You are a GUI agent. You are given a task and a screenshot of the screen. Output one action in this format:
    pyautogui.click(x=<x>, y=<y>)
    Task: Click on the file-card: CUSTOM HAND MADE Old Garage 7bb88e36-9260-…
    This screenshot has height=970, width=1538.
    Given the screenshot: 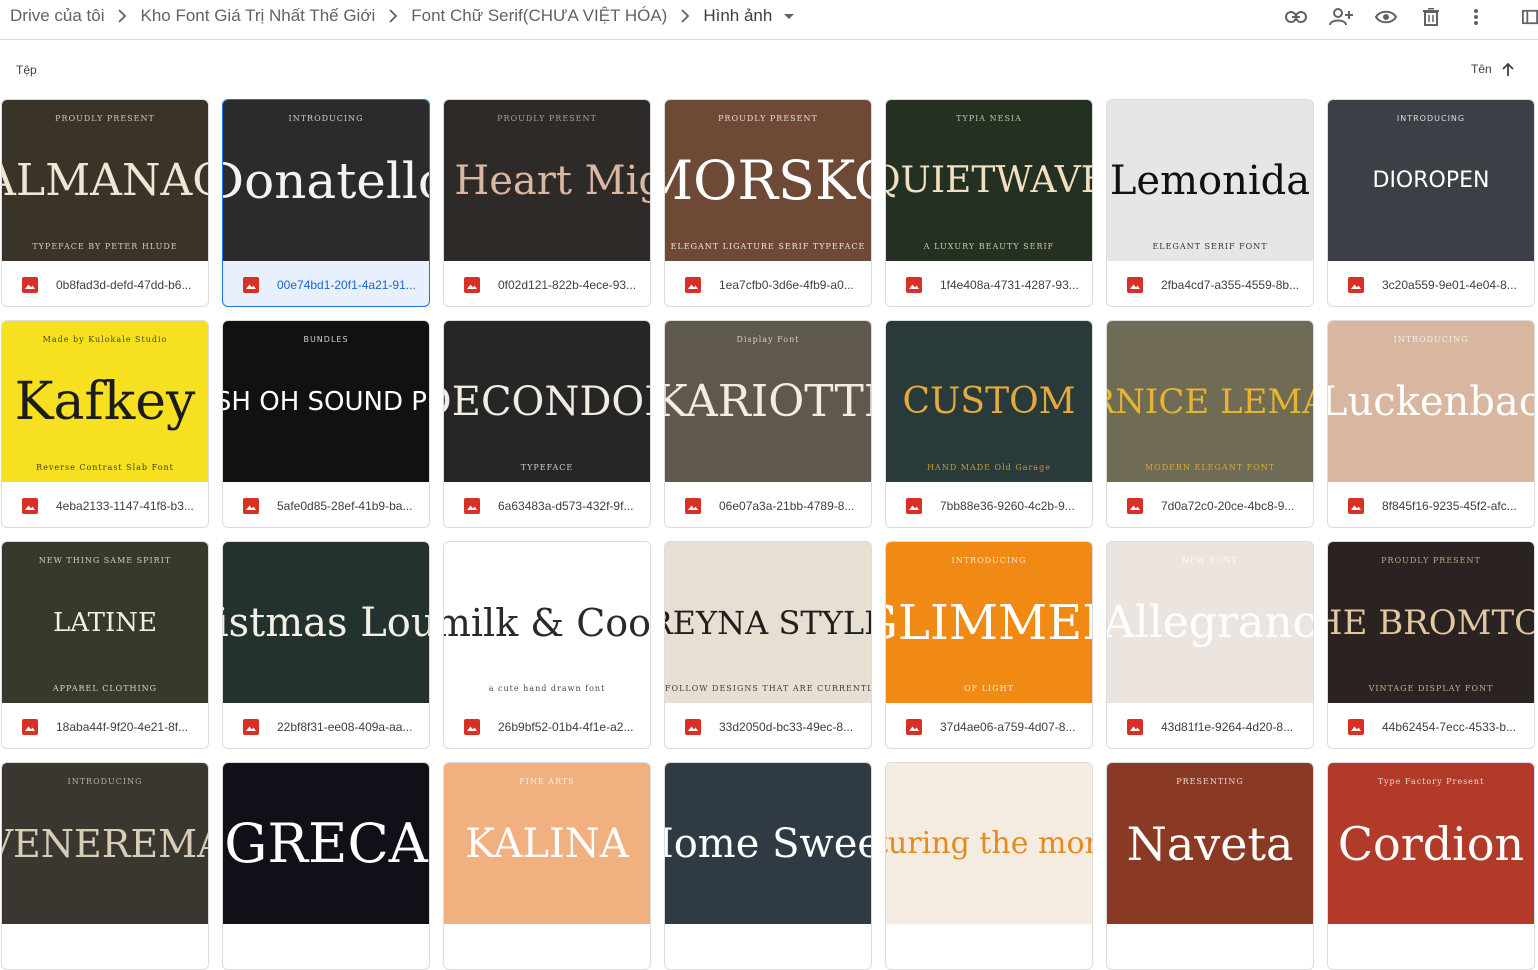 What is the action you would take?
    pyautogui.click(x=989, y=424)
    